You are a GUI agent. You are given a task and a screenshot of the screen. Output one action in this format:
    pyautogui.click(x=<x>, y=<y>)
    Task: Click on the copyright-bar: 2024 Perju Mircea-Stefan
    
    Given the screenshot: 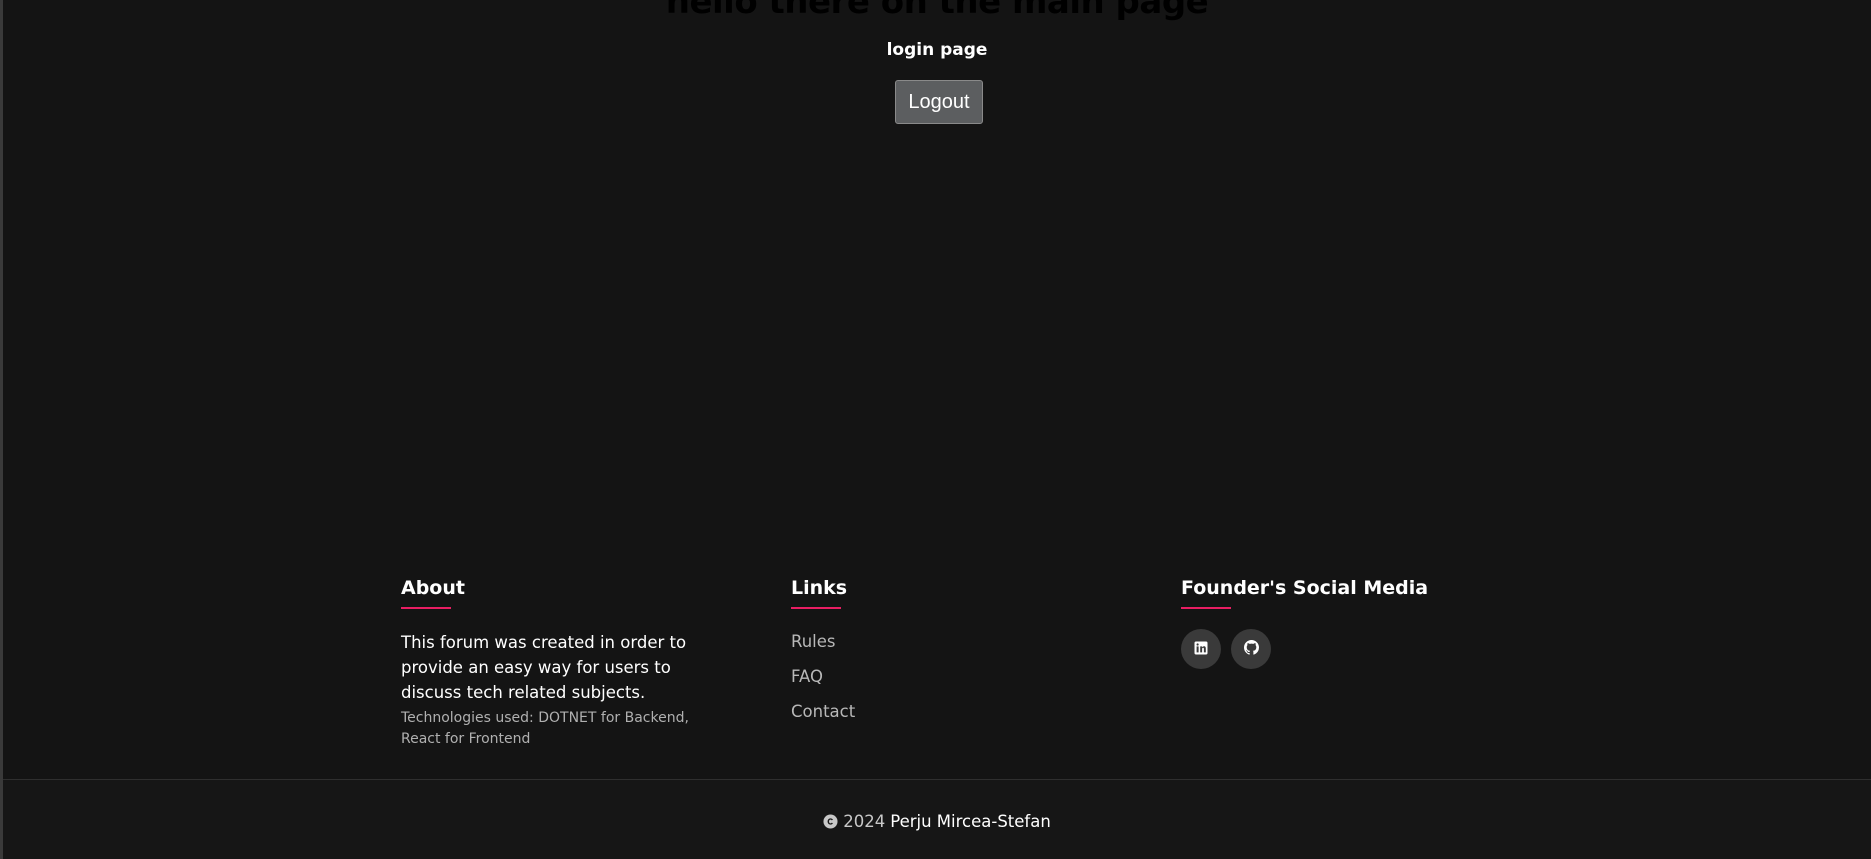 What is the action you would take?
    pyautogui.click(x=937, y=819)
    